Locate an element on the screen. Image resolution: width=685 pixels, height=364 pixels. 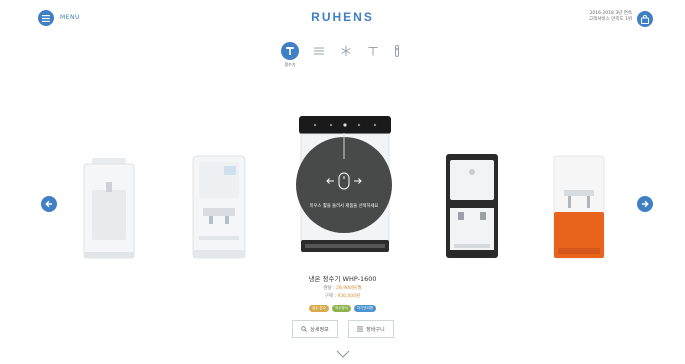
award-notice: 2016·2018 3년 연속 고객서비스 만족도 1위 is located at coordinates (610, 17).